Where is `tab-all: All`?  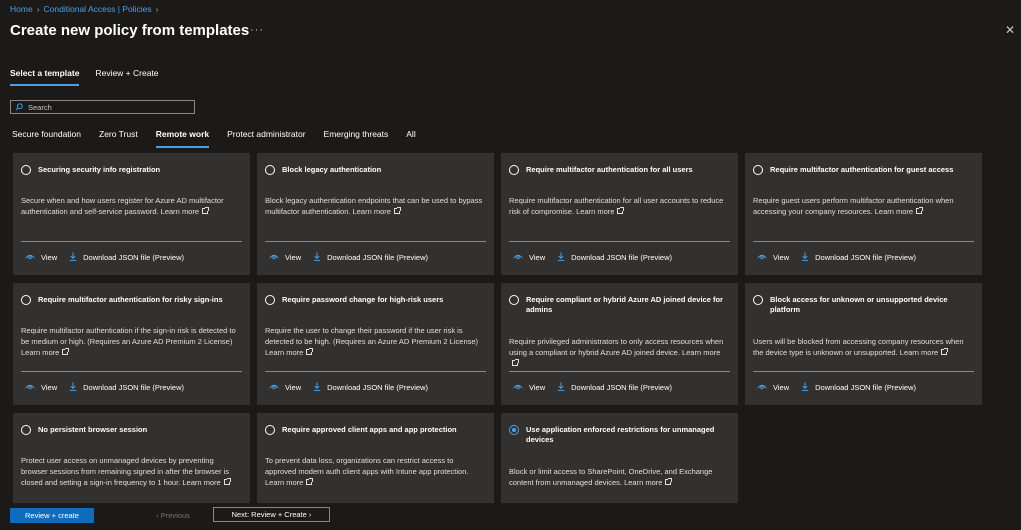 tab-all: All is located at coordinates (410, 138).